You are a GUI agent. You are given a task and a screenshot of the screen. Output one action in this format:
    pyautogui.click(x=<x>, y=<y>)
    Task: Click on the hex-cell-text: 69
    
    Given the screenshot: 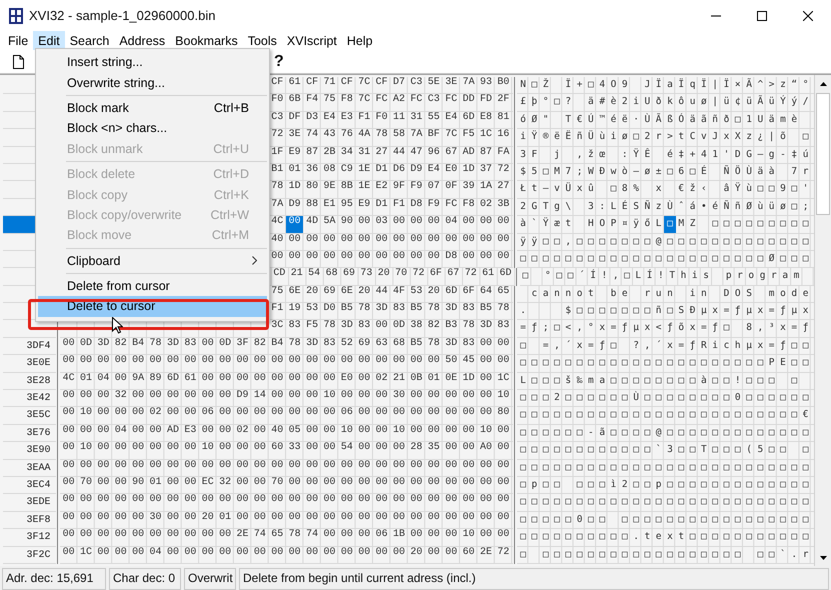 What is the action you would take?
    pyautogui.click(x=364, y=344)
    